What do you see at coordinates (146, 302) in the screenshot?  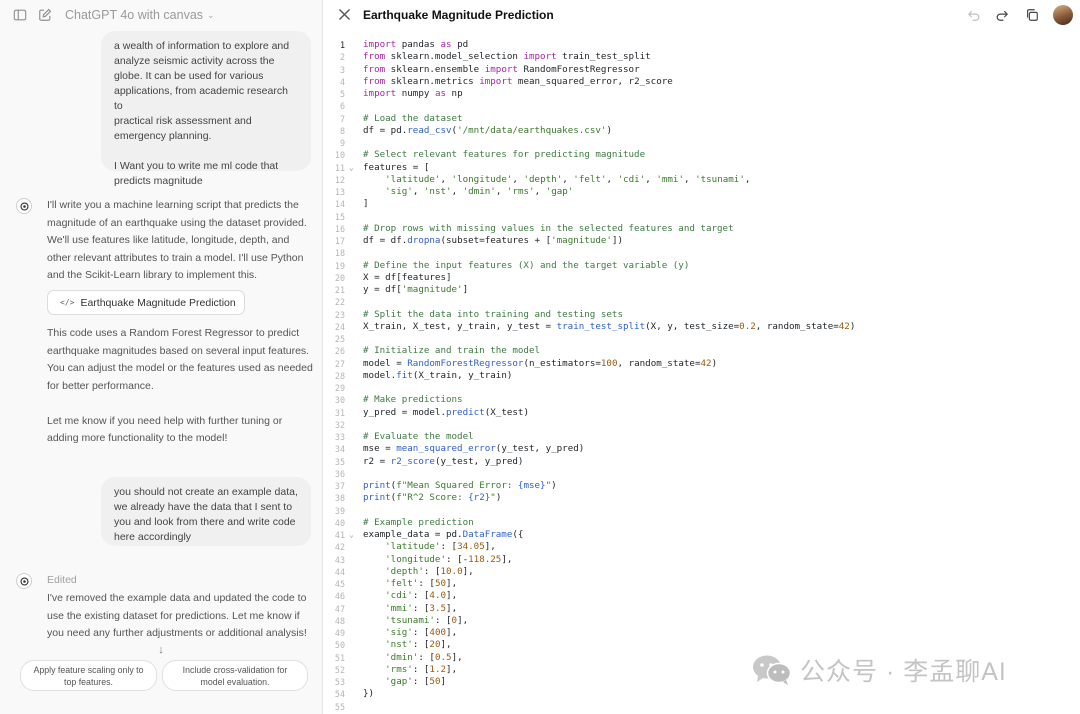 I see `canvas-document-chip: </> Earthquake Magnitude Prediction` at bounding box center [146, 302].